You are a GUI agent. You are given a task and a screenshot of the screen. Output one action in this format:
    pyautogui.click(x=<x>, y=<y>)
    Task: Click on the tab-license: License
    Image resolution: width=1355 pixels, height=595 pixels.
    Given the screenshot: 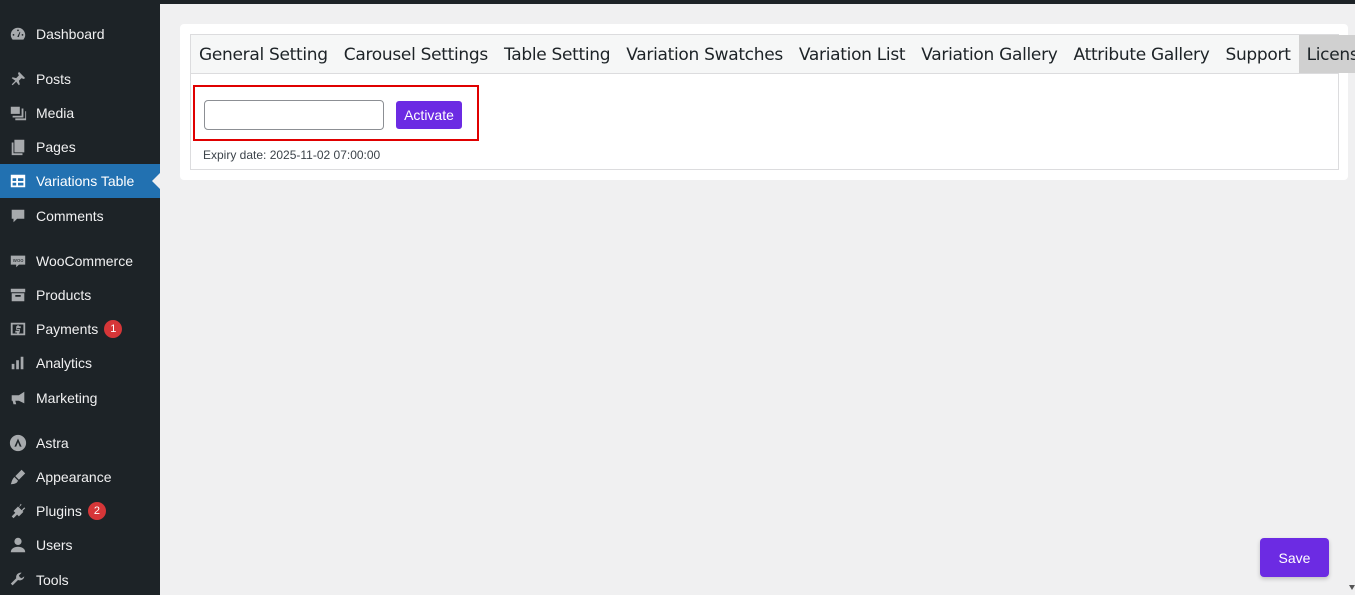 What is the action you would take?
    pyautogui.click(x=1326, y=54)
    